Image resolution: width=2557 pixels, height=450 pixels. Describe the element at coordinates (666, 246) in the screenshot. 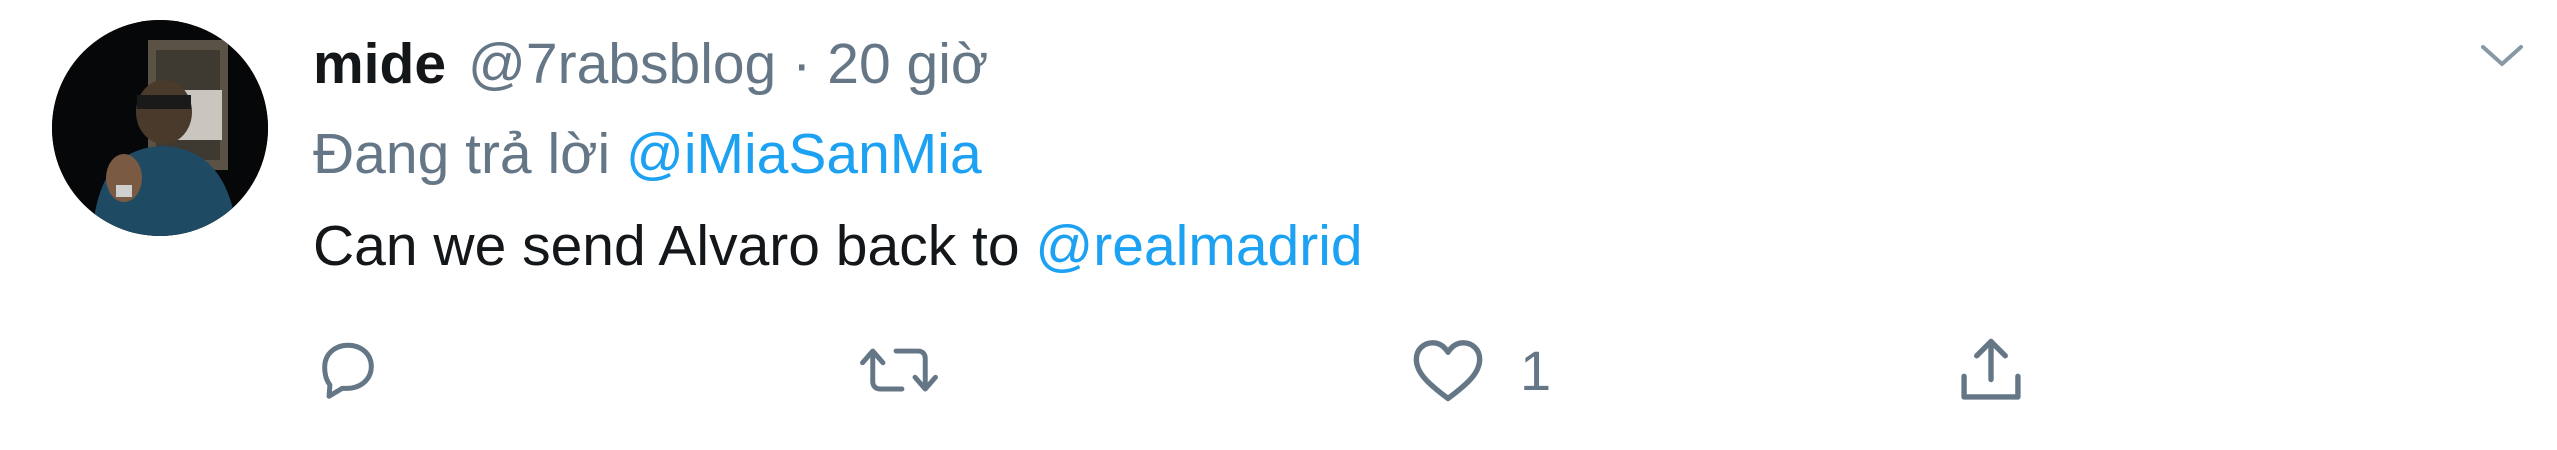

I see `tweet-body: Can we send Alvaro back to` at that location.